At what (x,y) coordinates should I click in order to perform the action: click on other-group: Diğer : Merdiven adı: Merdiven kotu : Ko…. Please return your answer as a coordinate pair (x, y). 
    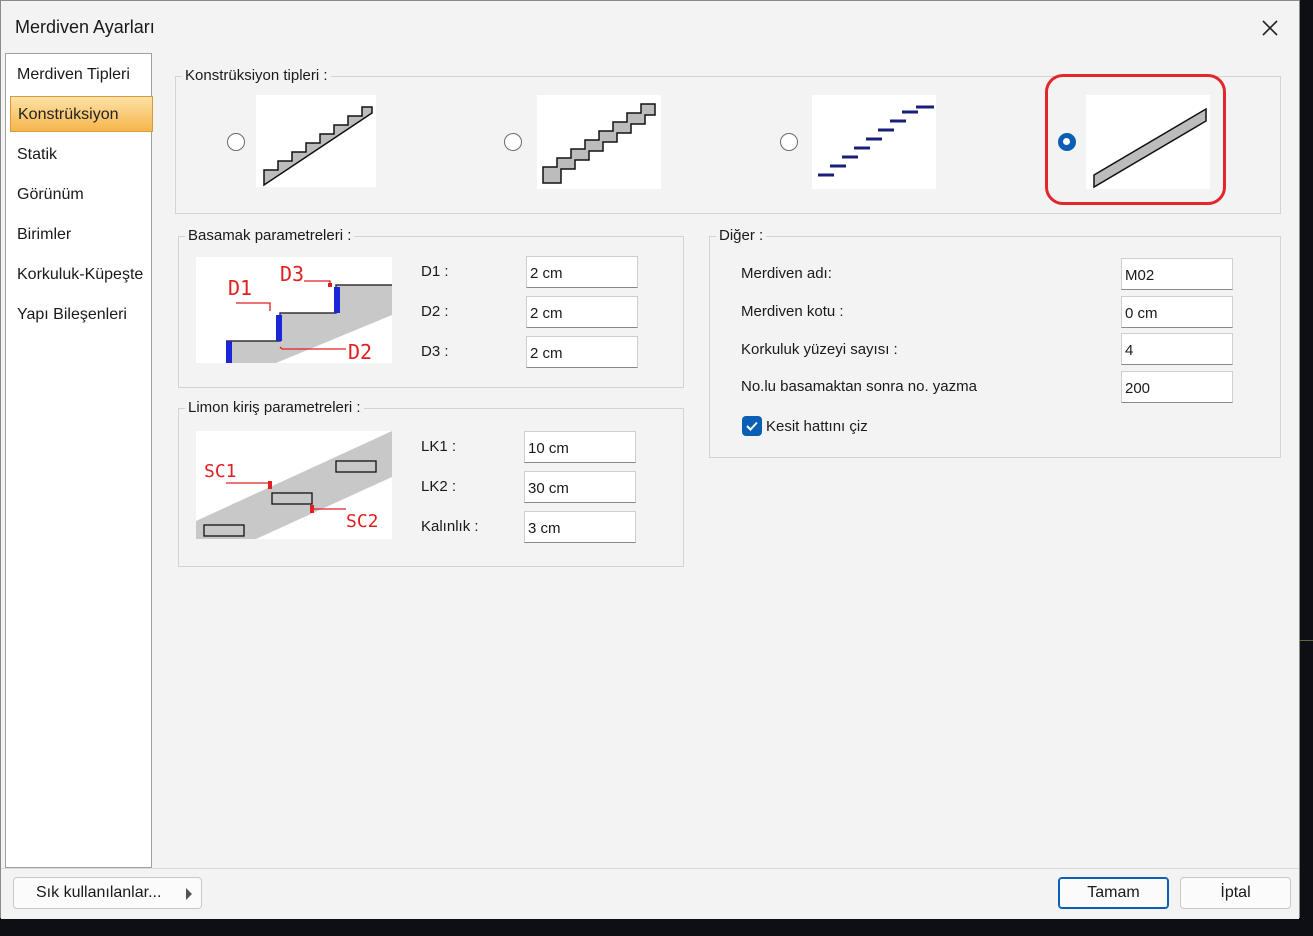
    Looking at the image, I should click on (995, 342).